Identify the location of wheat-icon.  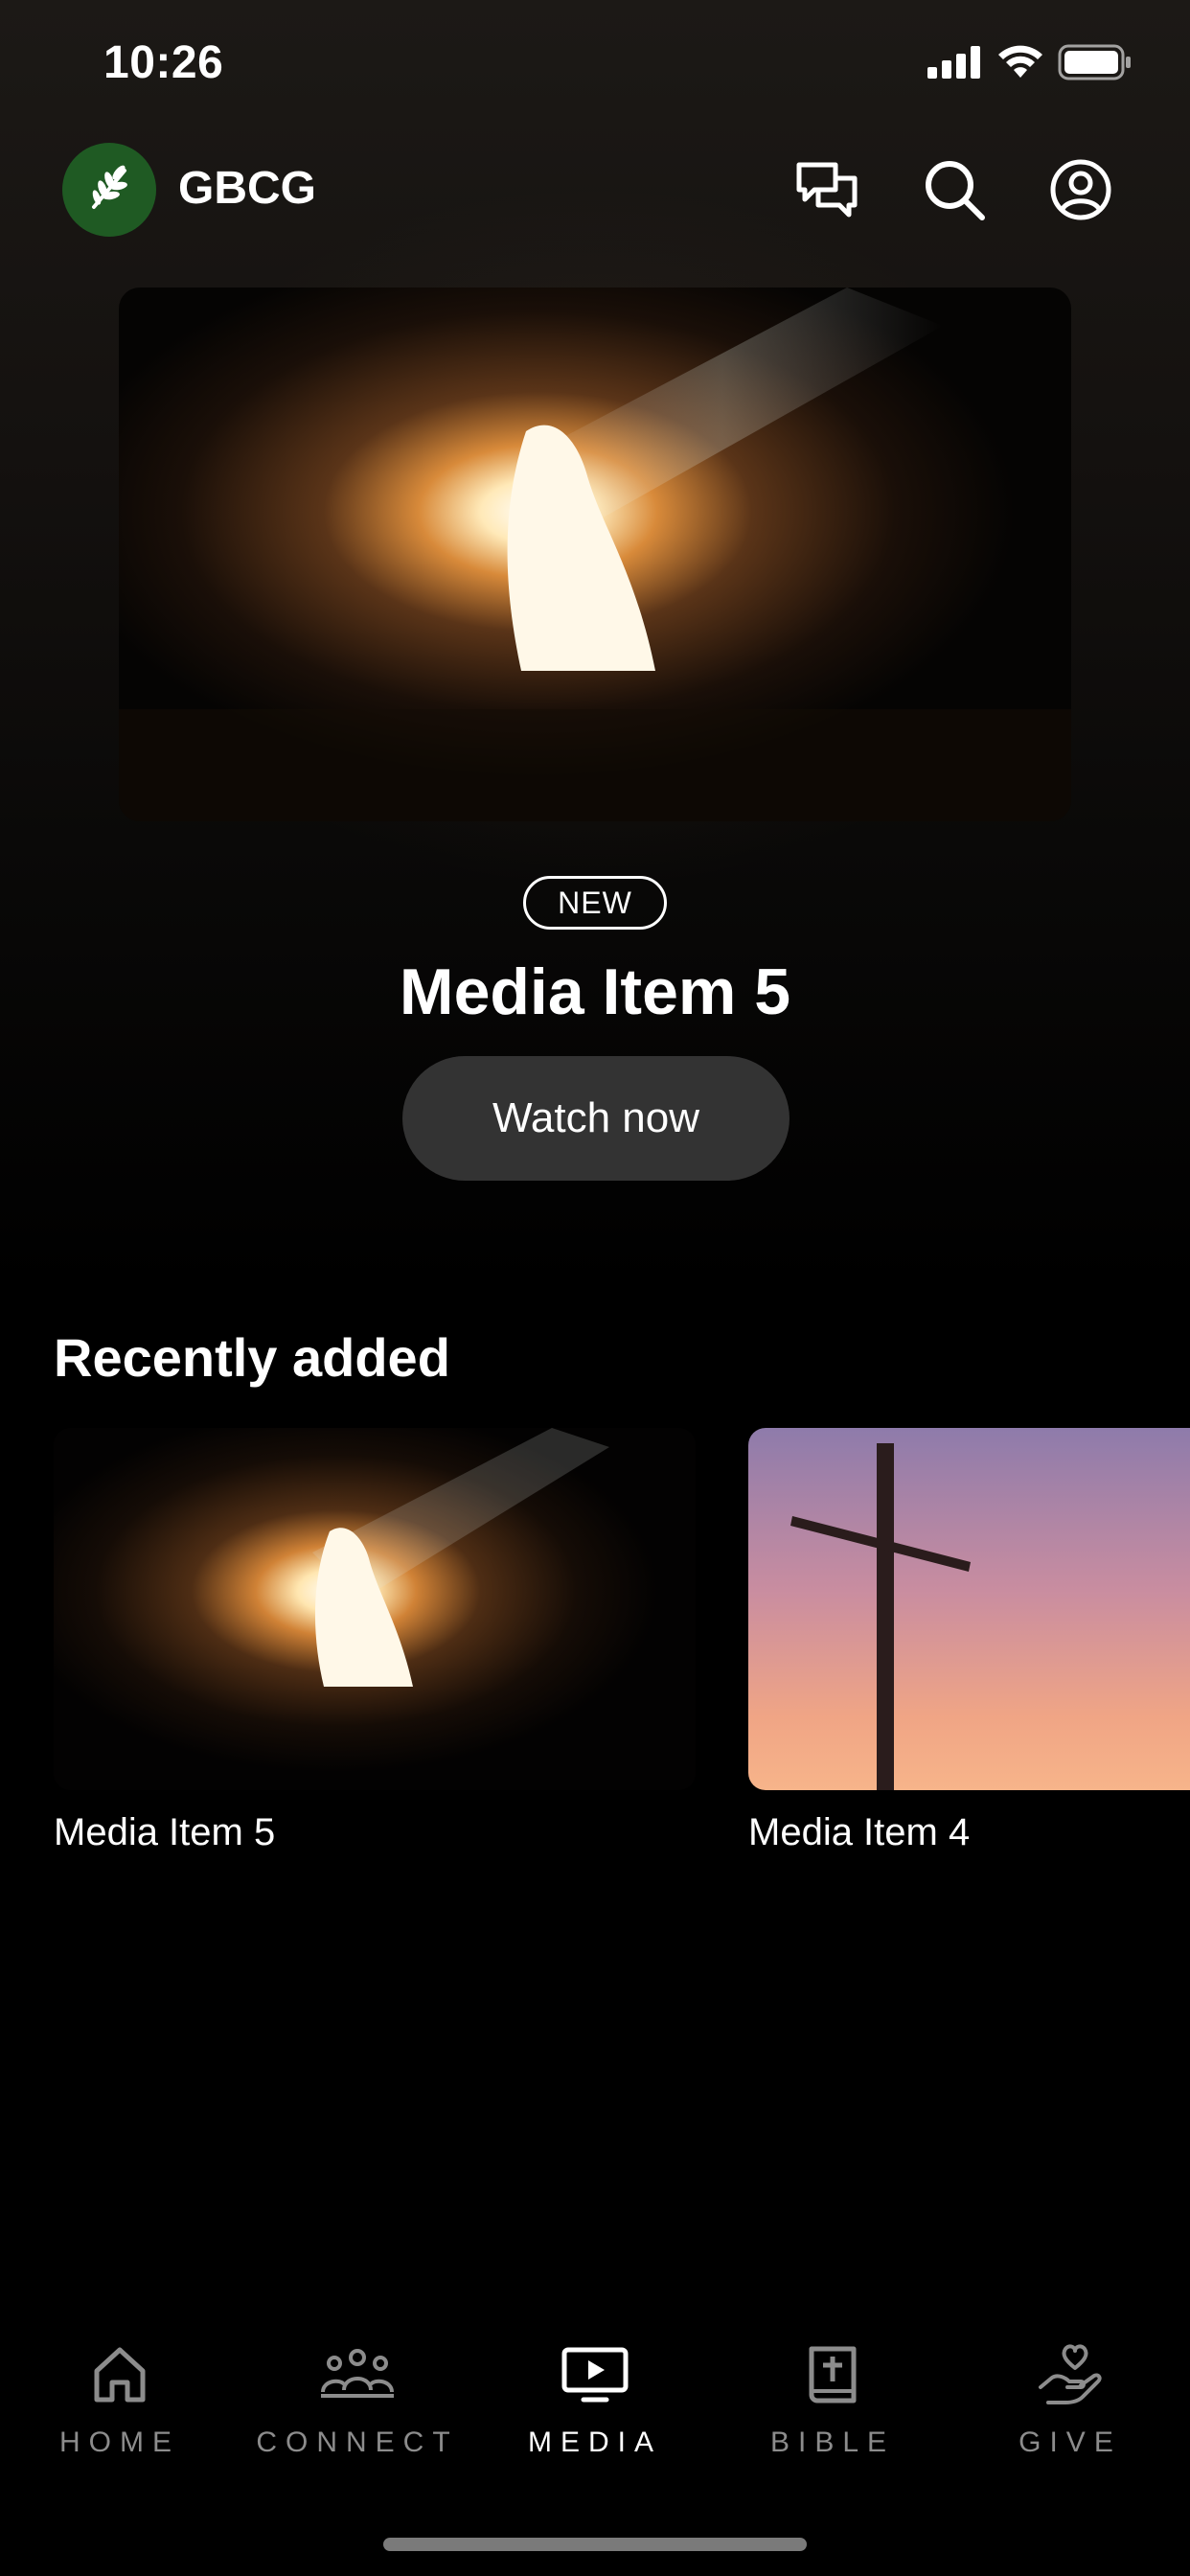
(109, 190).